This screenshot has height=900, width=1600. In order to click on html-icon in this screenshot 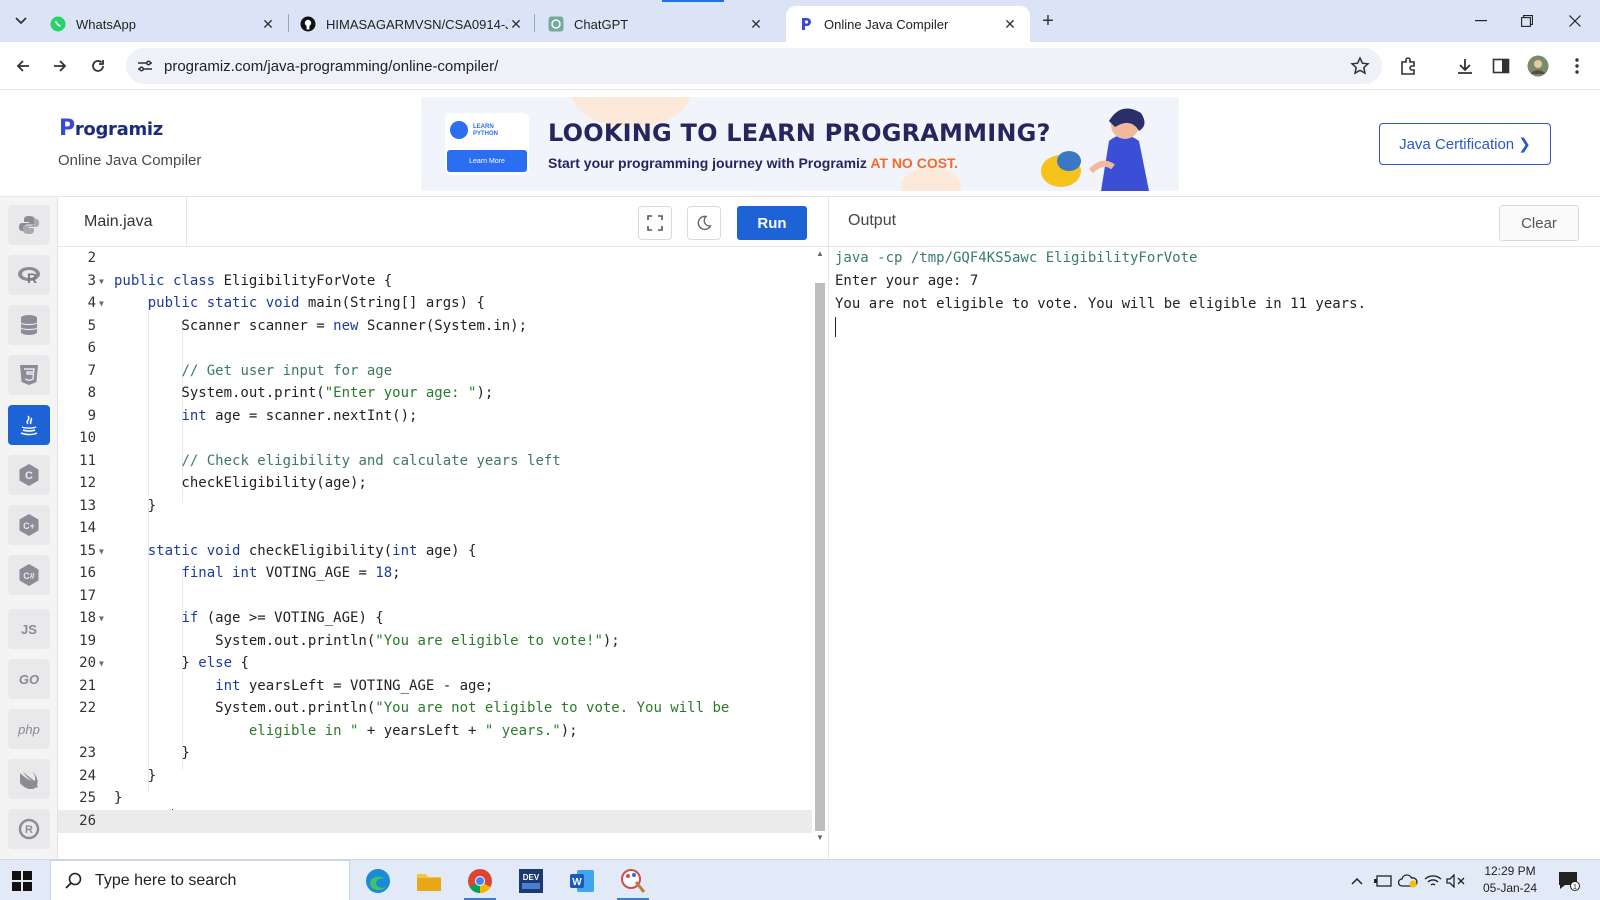, I will do `click(29, 375)`.